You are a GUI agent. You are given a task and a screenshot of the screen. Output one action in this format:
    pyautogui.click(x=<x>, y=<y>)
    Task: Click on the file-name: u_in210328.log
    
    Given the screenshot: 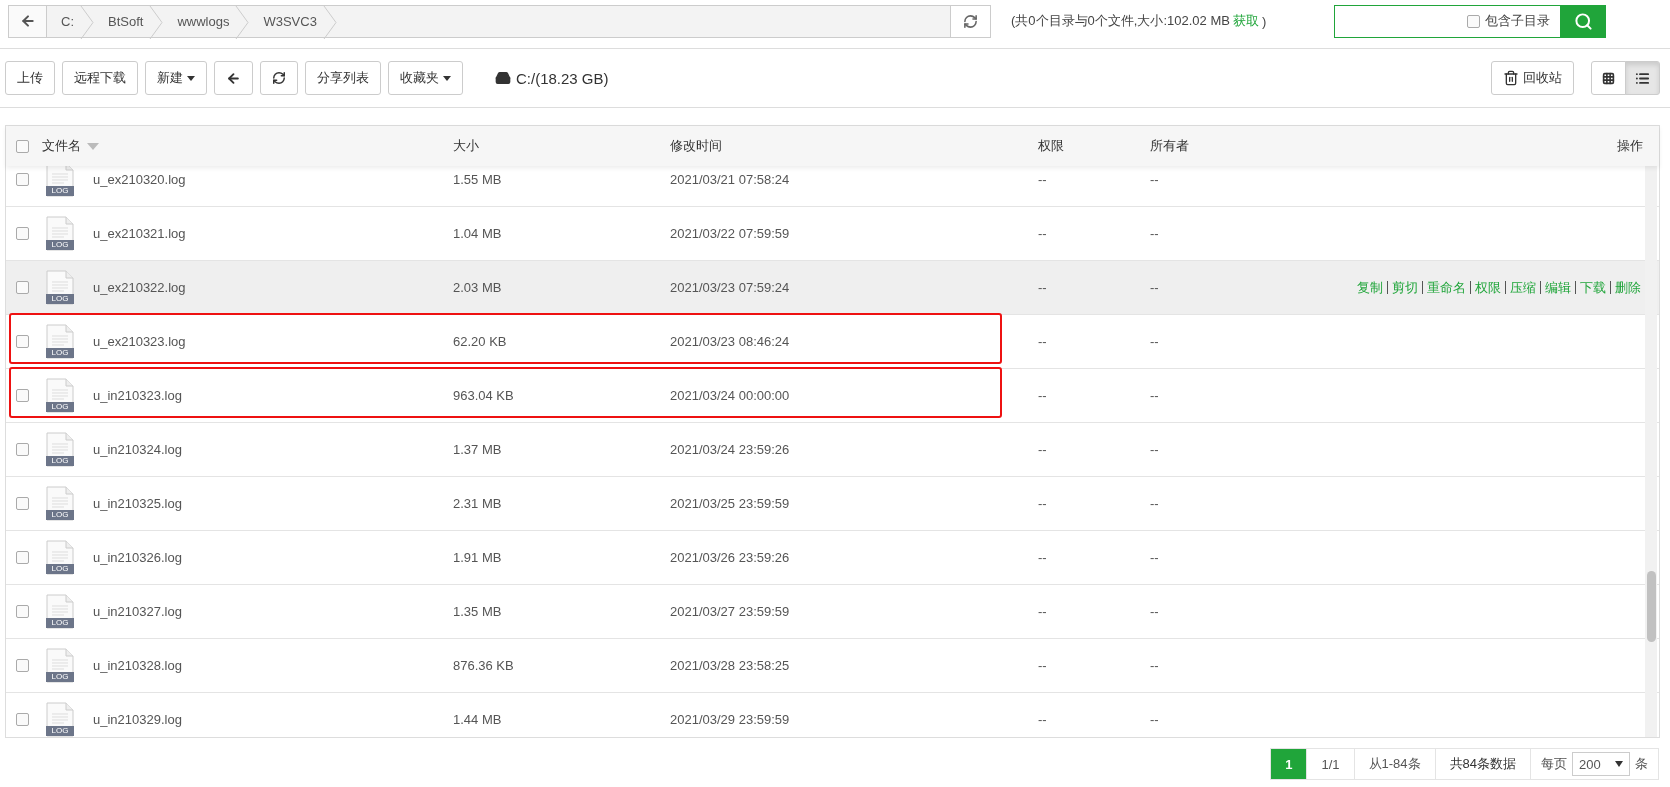 What is the action you would take?
    pyautogui.click(x=273, y=665)
    